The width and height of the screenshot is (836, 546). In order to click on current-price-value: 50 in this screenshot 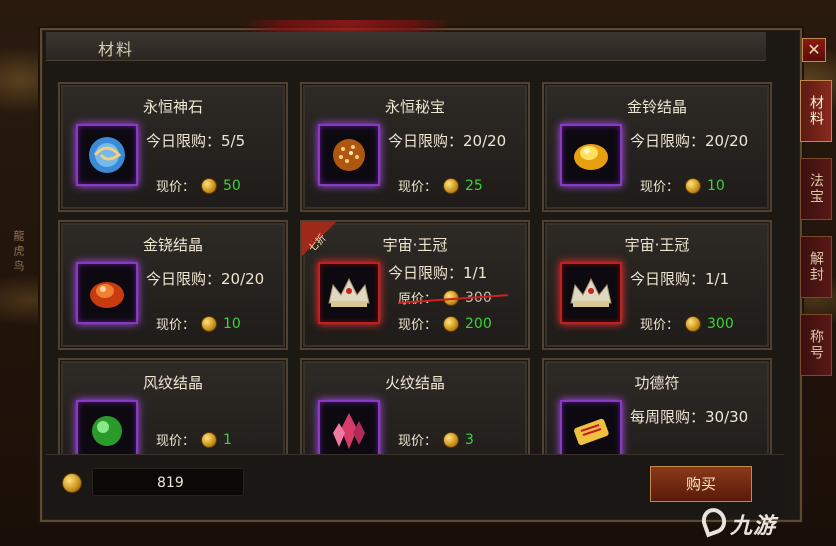, I will do `click(232, 185)`.